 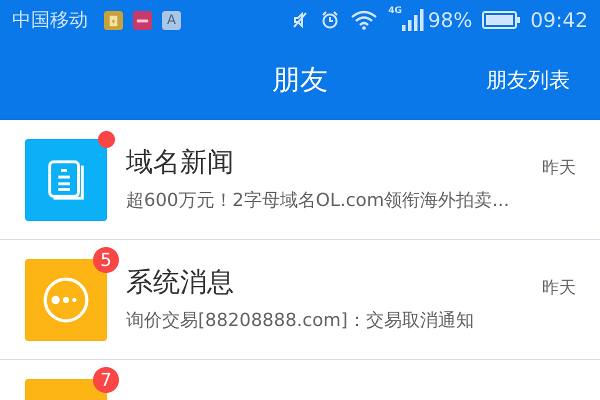 What do you see at coordinates (528, 80) in the screenshot?
I see `friend-list-button: 朋友列表` at bounding box center [528, 80].